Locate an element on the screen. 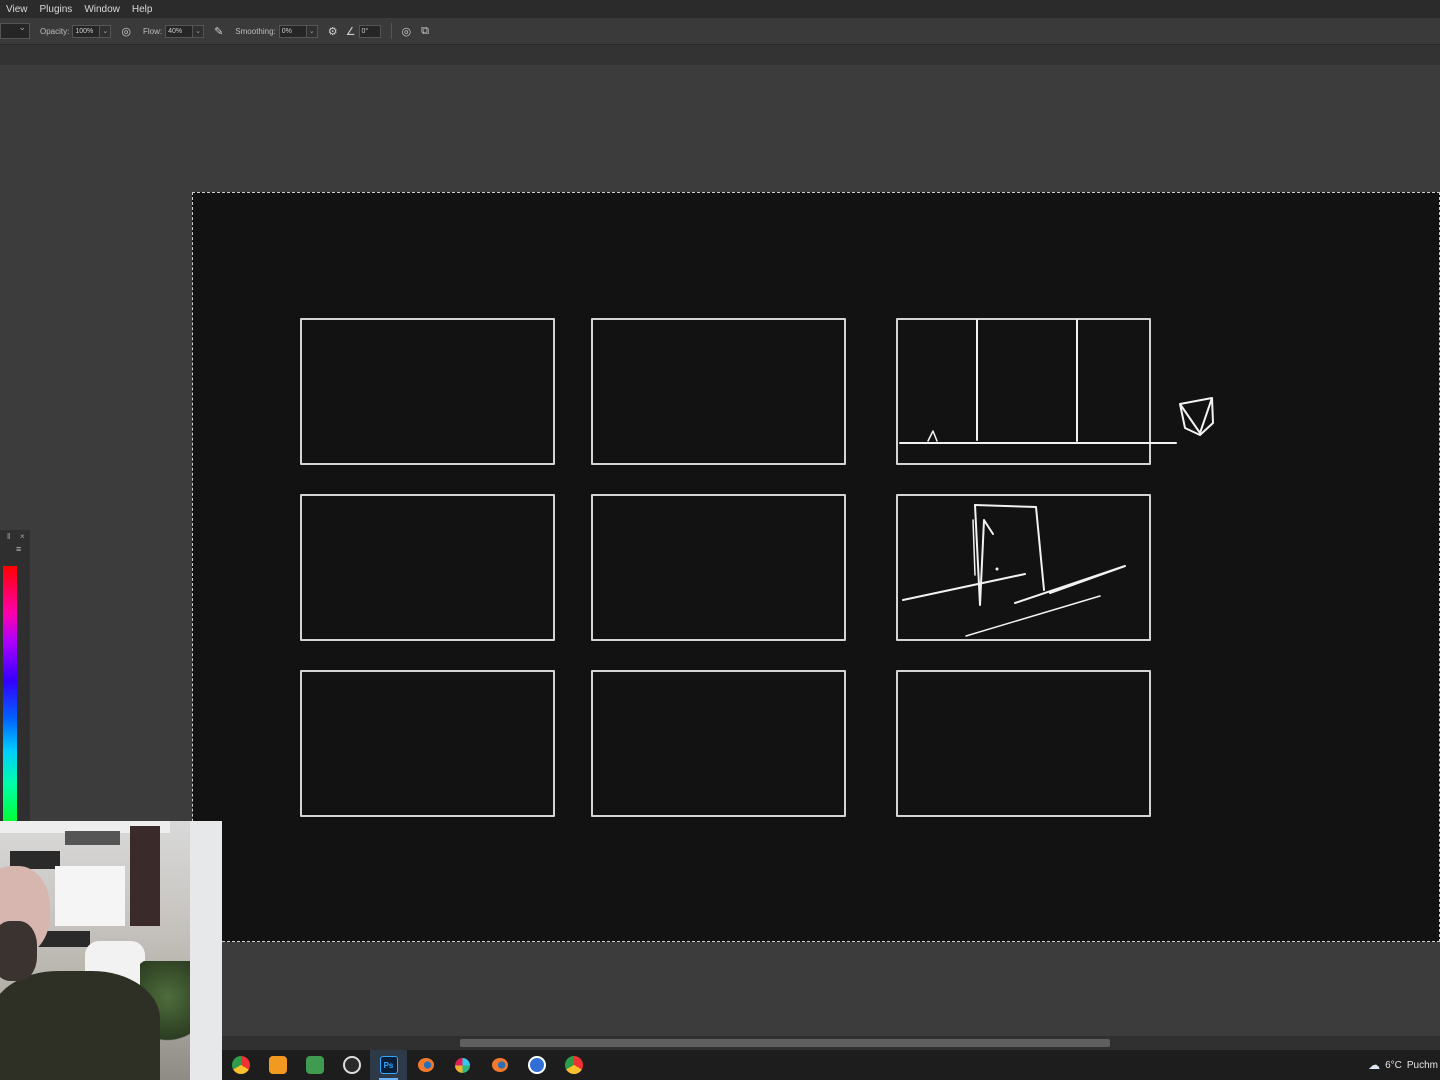  weather-location: Puchm is located at coordinates (1422, 1065).